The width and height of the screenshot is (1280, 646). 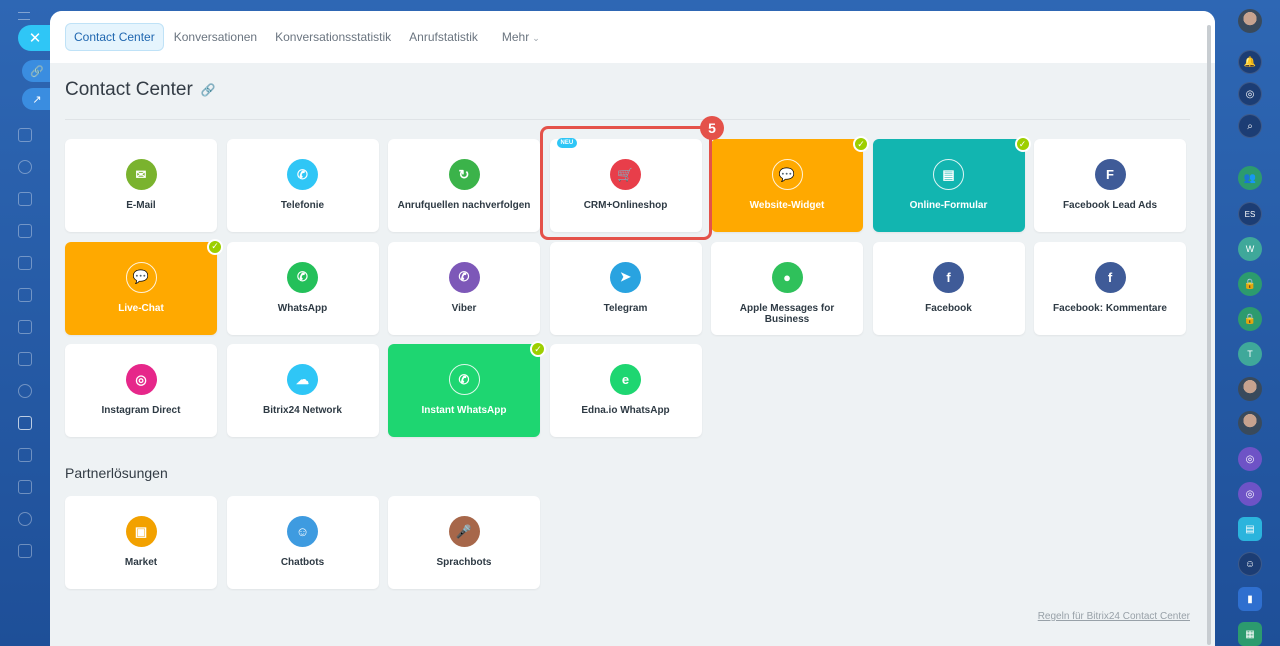 I want to click on partner-section-title: Partnerlösungen, so click(x=116, y=473).